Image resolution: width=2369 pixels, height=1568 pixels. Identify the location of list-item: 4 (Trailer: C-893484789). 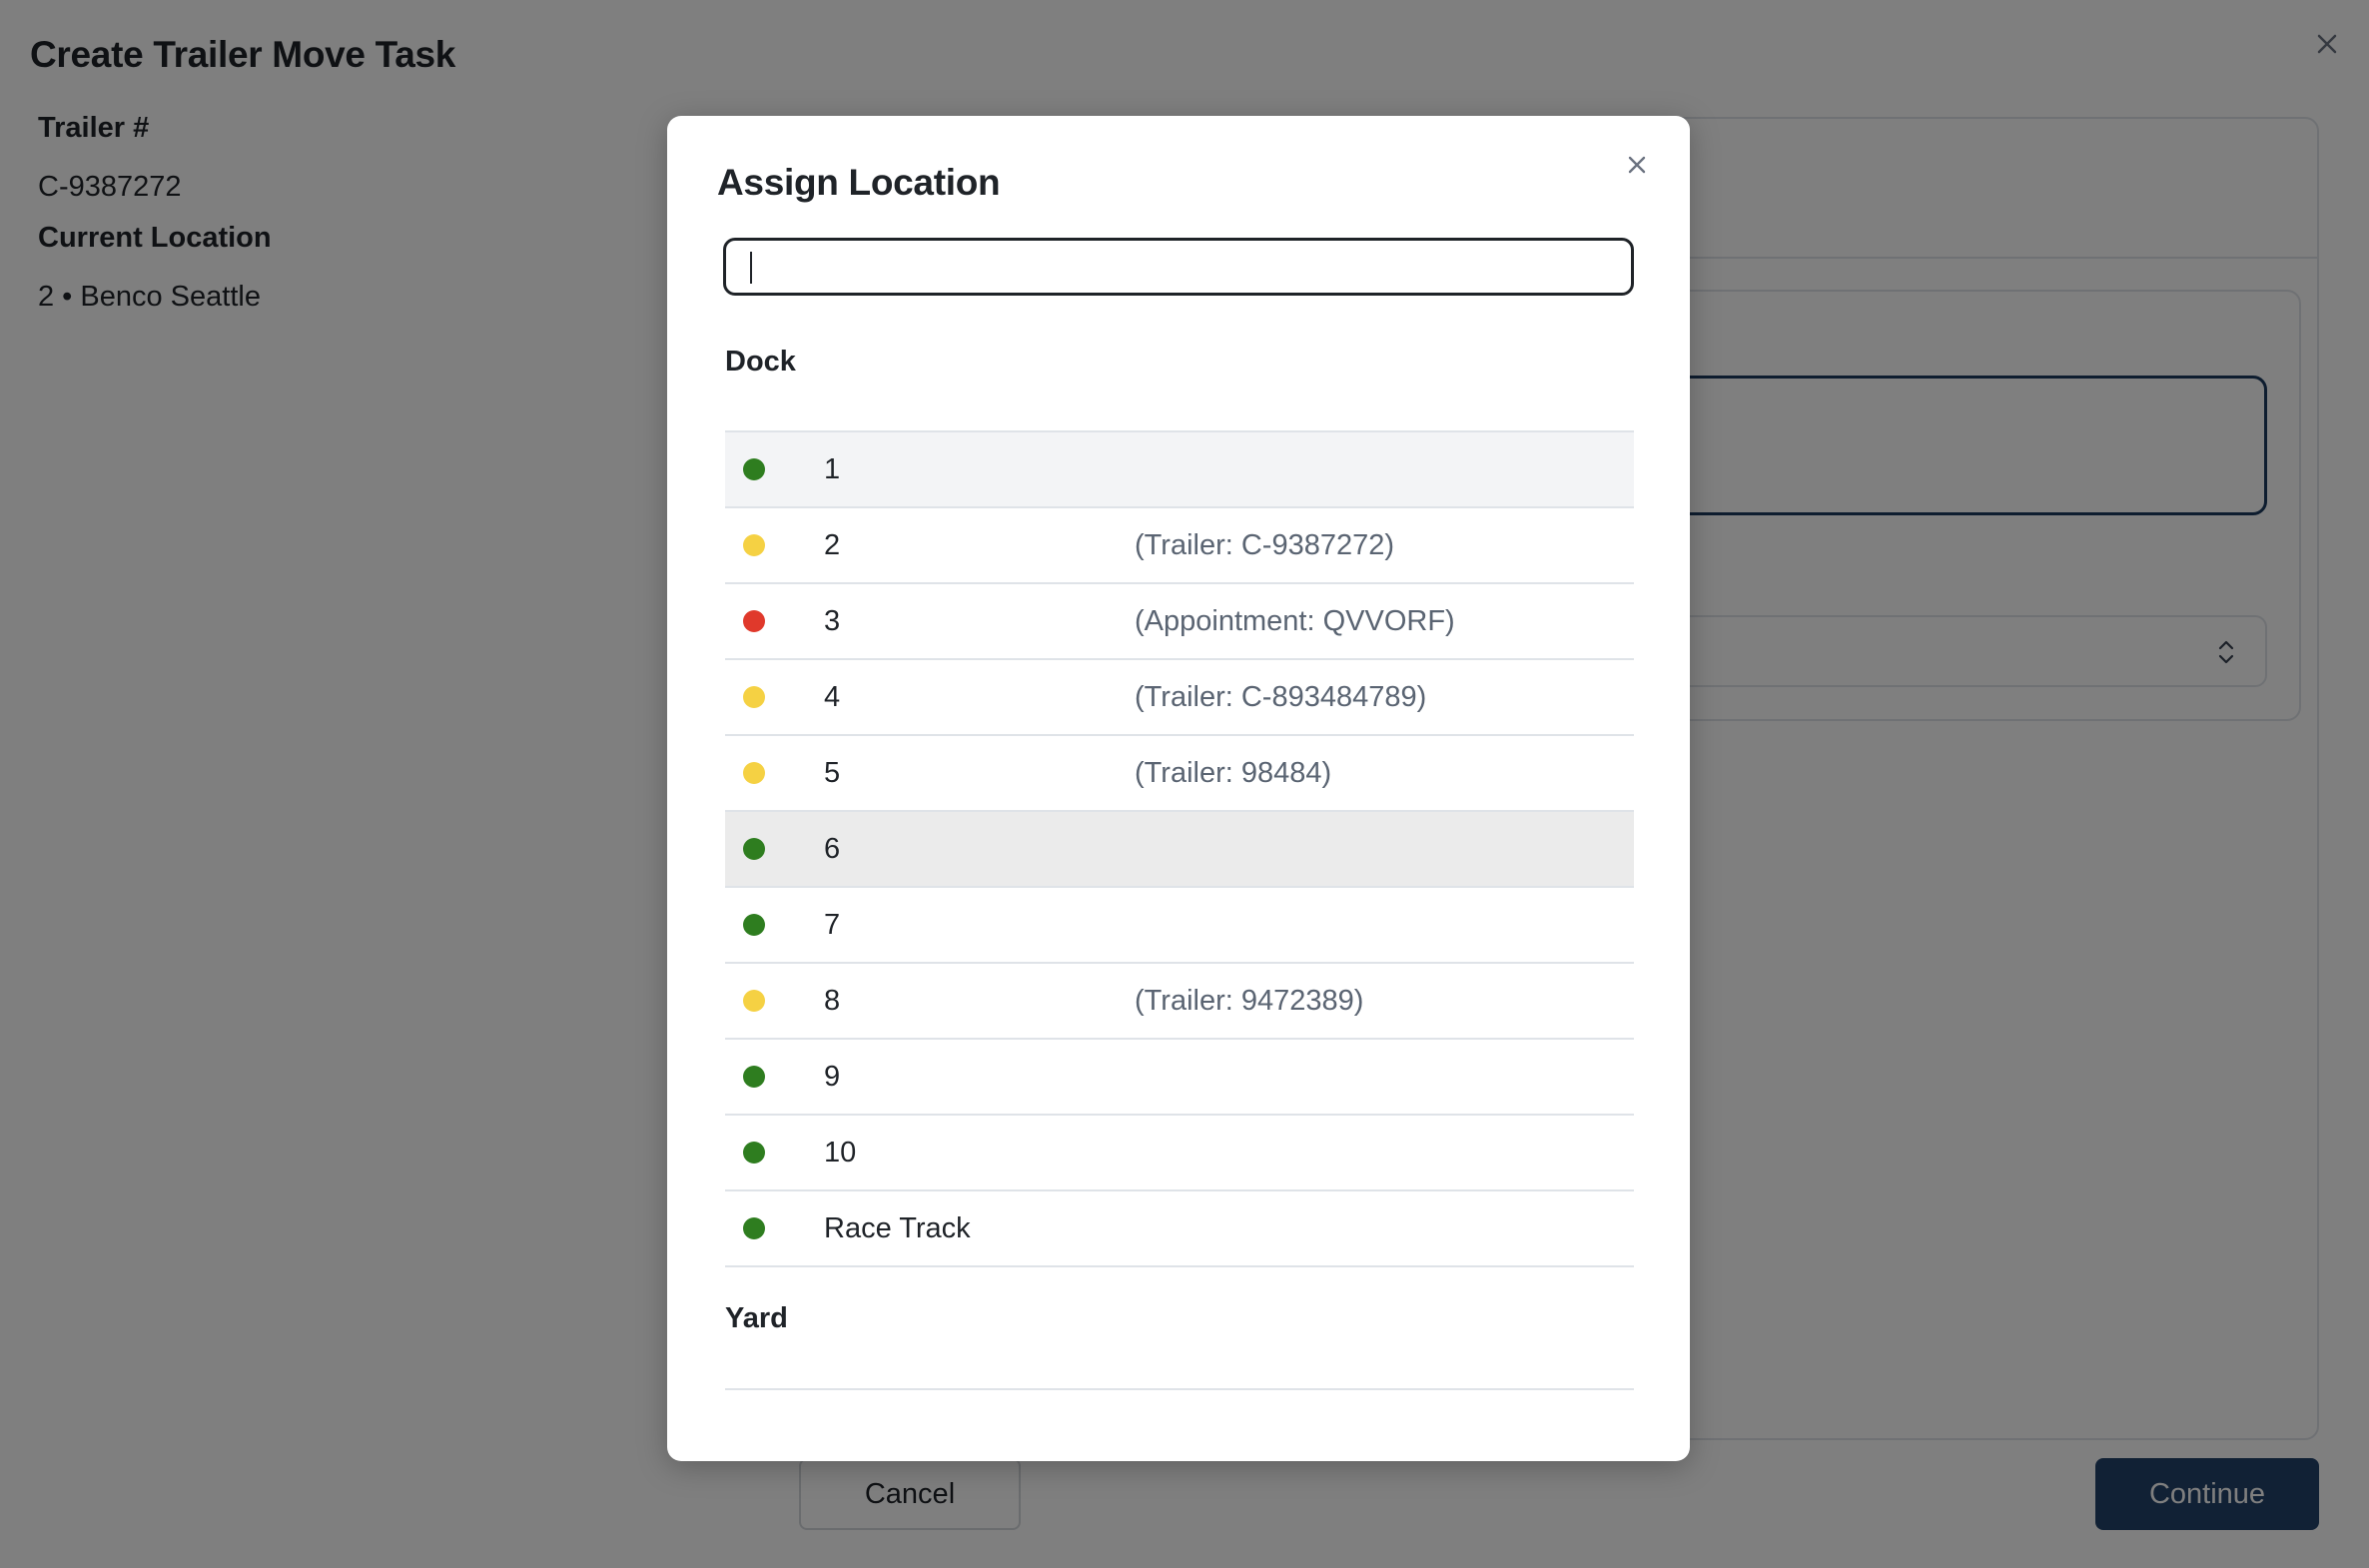
(1180, 698).